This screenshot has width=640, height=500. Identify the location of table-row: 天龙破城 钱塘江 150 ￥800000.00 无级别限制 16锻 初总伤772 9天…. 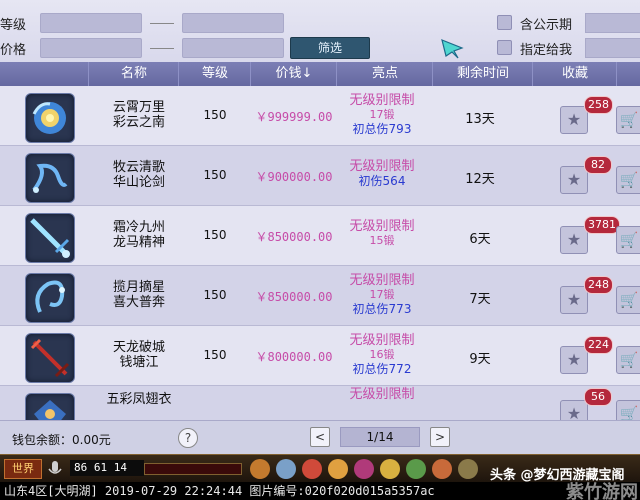
(320, 356).